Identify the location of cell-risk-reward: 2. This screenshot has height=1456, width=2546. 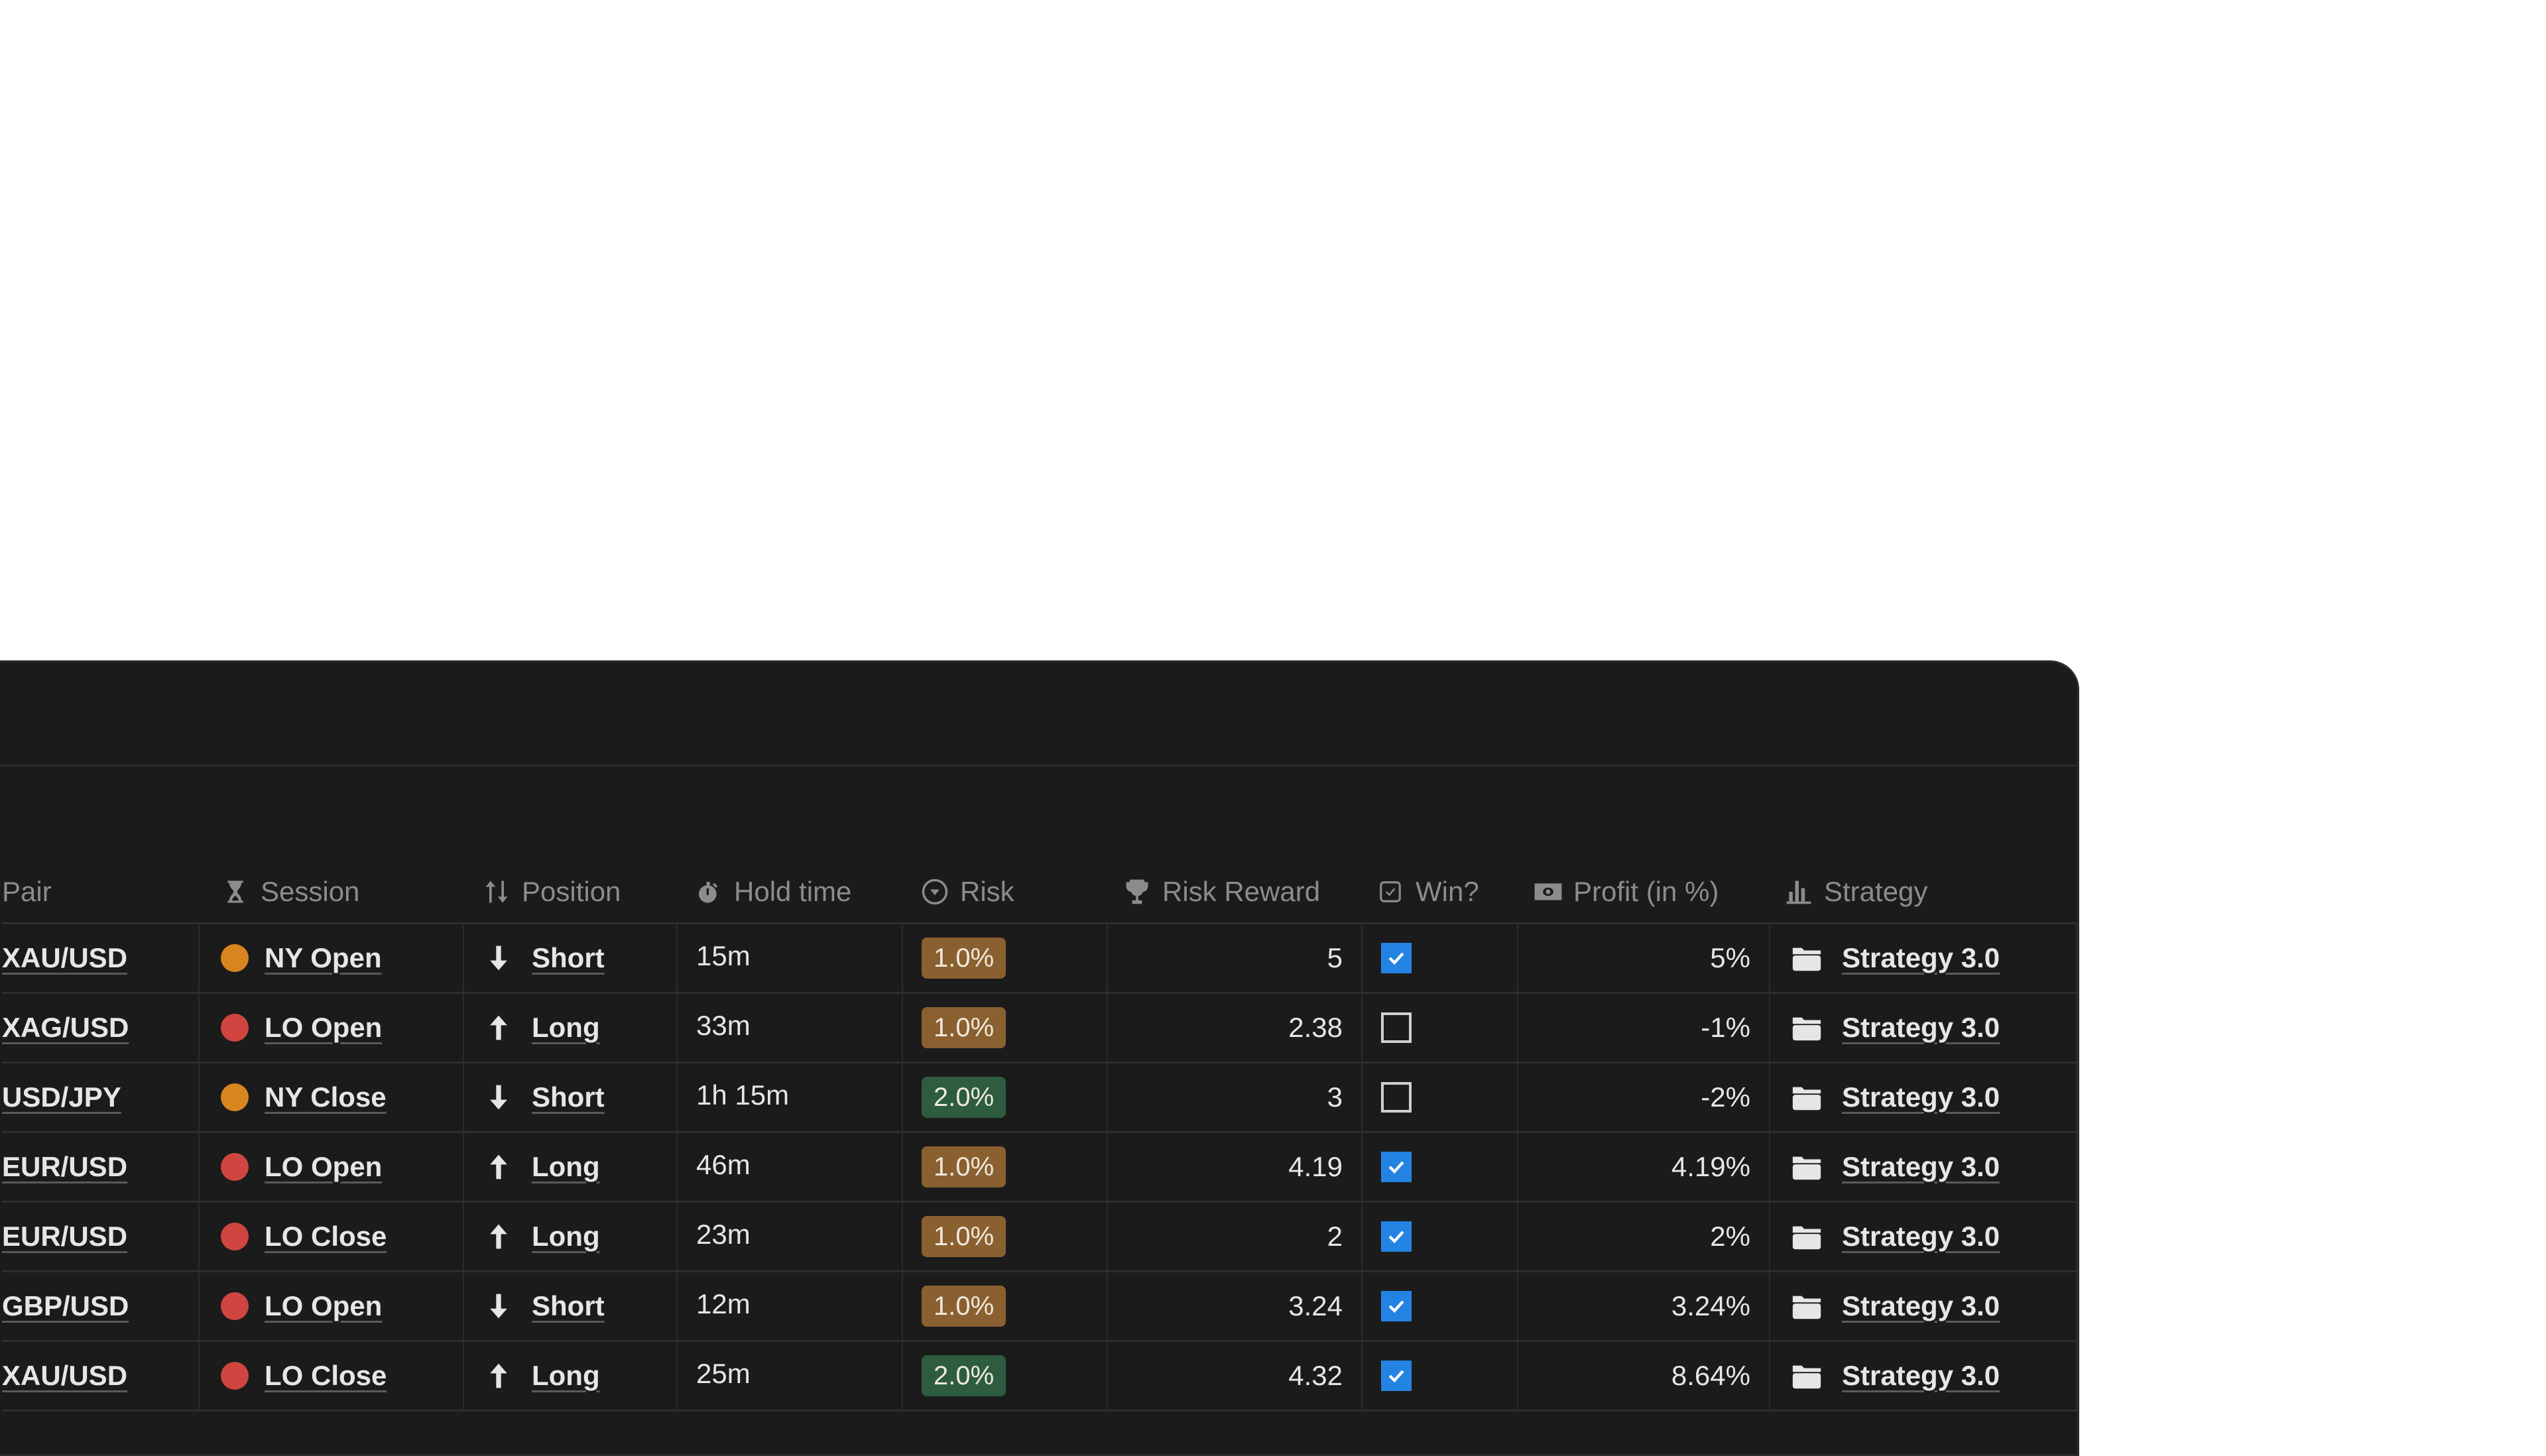
(1235, 1236).